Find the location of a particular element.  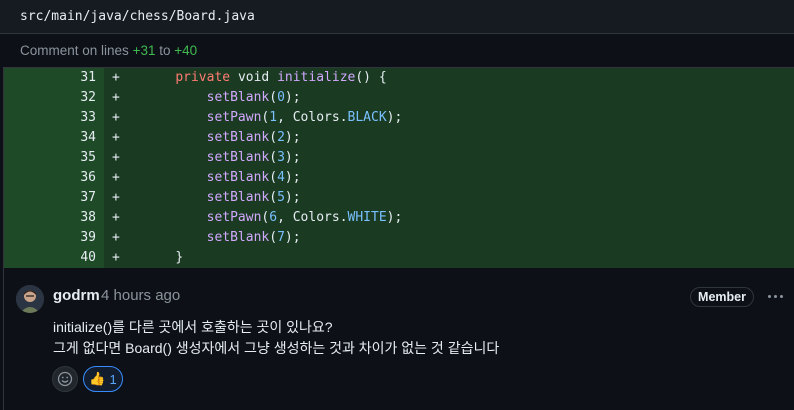

diff-line: 35 + setBlank(3); is located at coordinates (399, 158).